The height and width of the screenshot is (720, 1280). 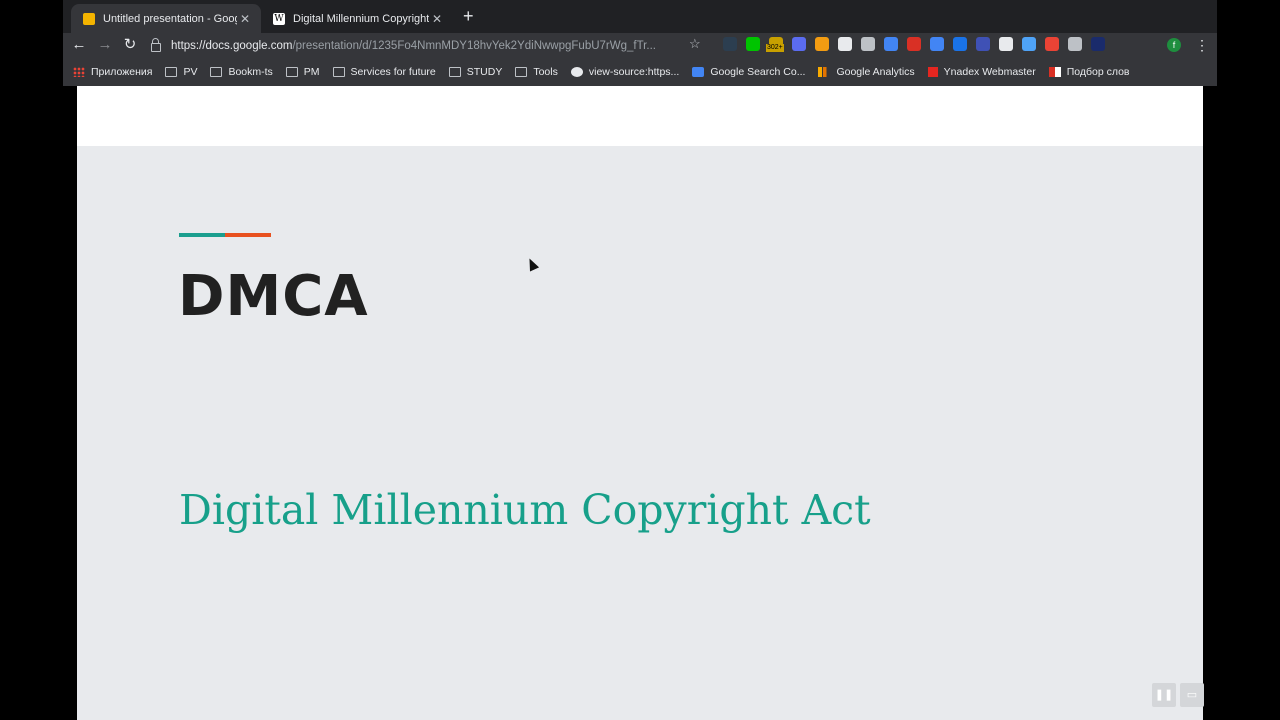 What do you see at coordinates (170, 18) in the screenshot?
I see `tab-title: Untitled presentation - Google Slides` at bounding box center [170, 18].